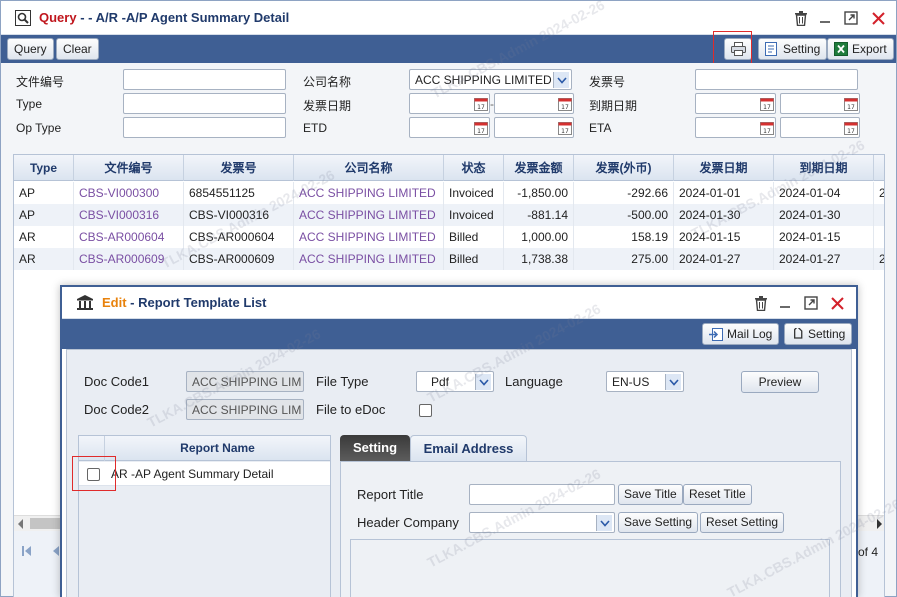 Image resolution: width=897 pixels, height=597 pixels. I want to click on doc-no-input, so click(204, 79).